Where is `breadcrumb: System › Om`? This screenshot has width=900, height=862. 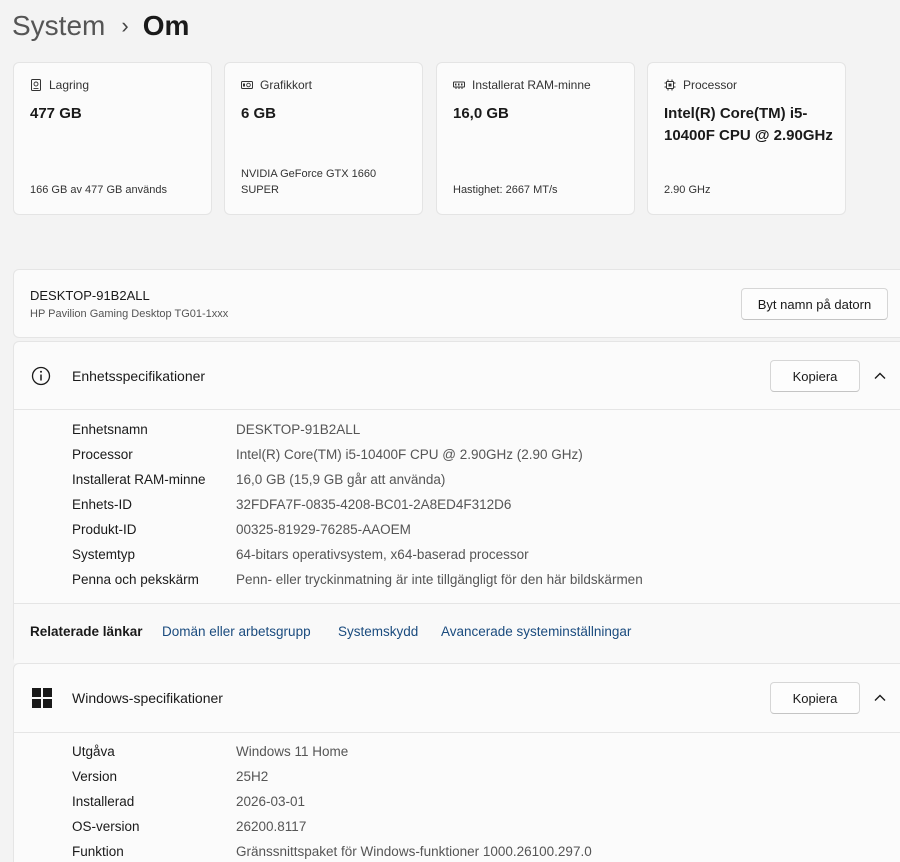
breadcrumb: System › Om is located at coordinates (100, 26).